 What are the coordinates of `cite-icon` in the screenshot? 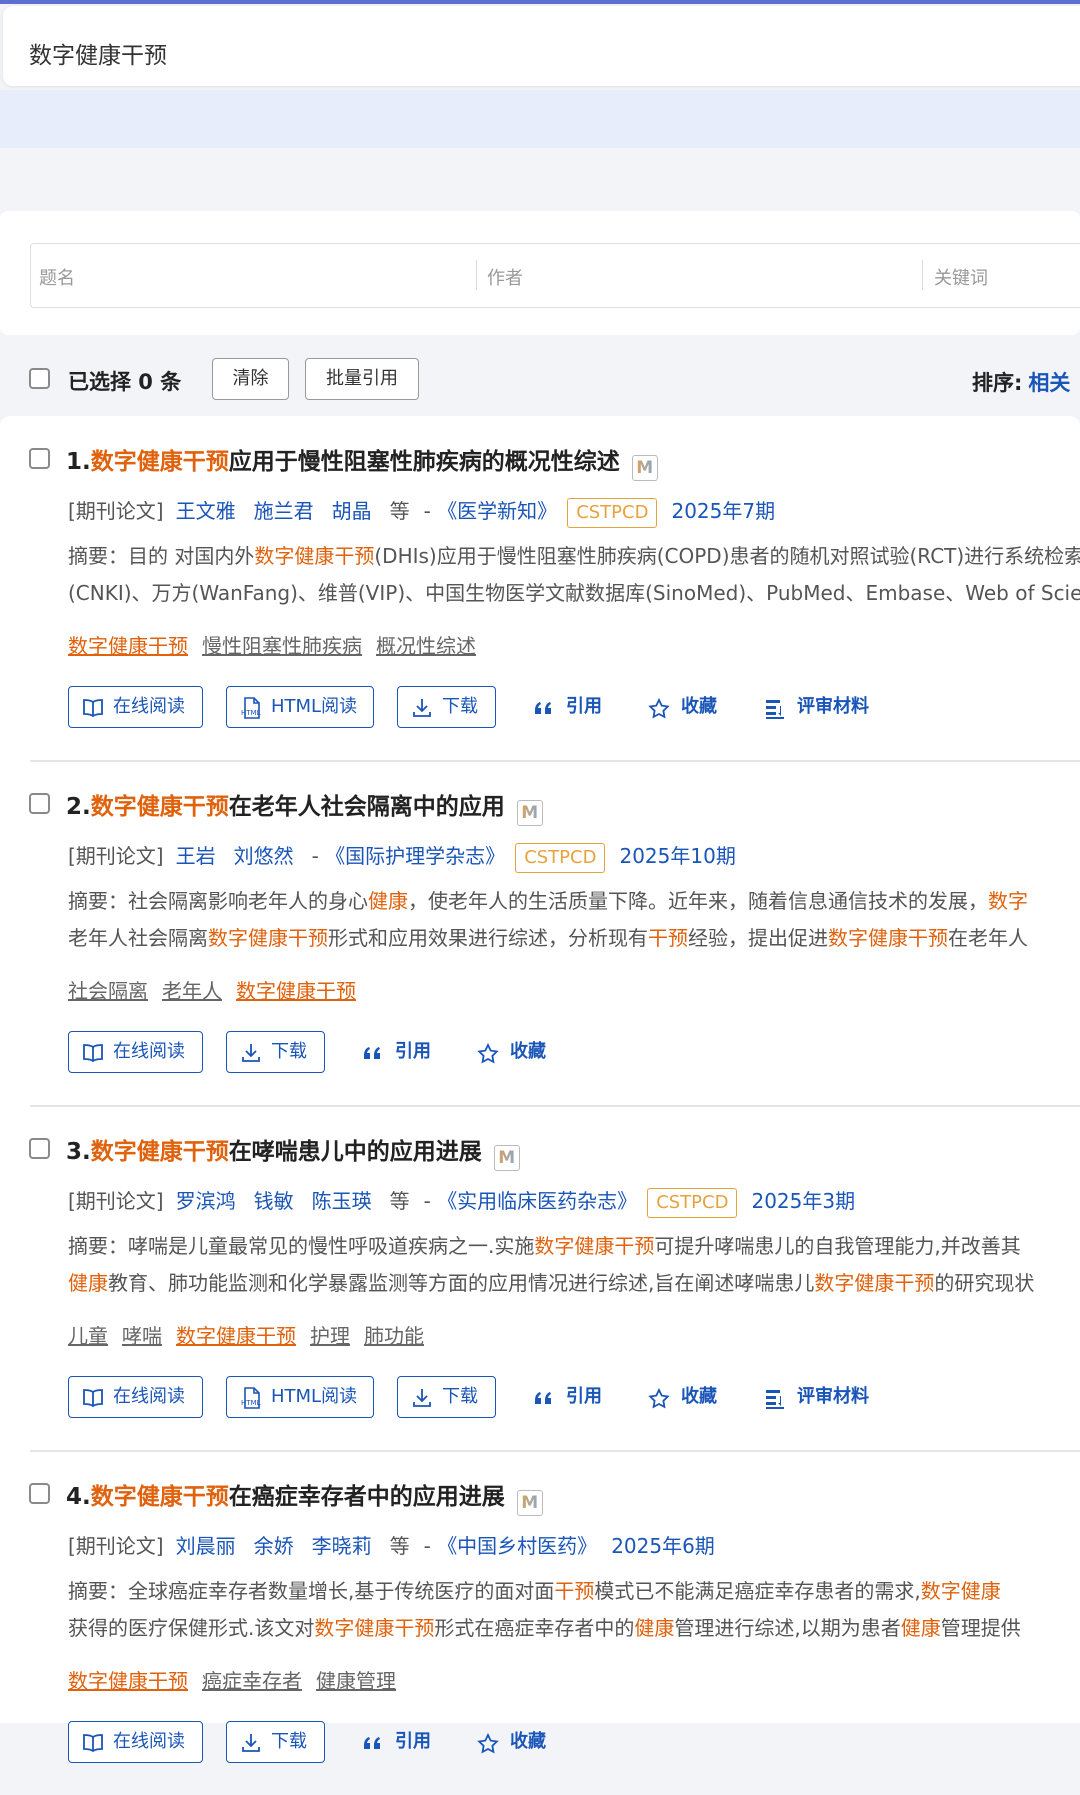 It's located at (373, 1052).